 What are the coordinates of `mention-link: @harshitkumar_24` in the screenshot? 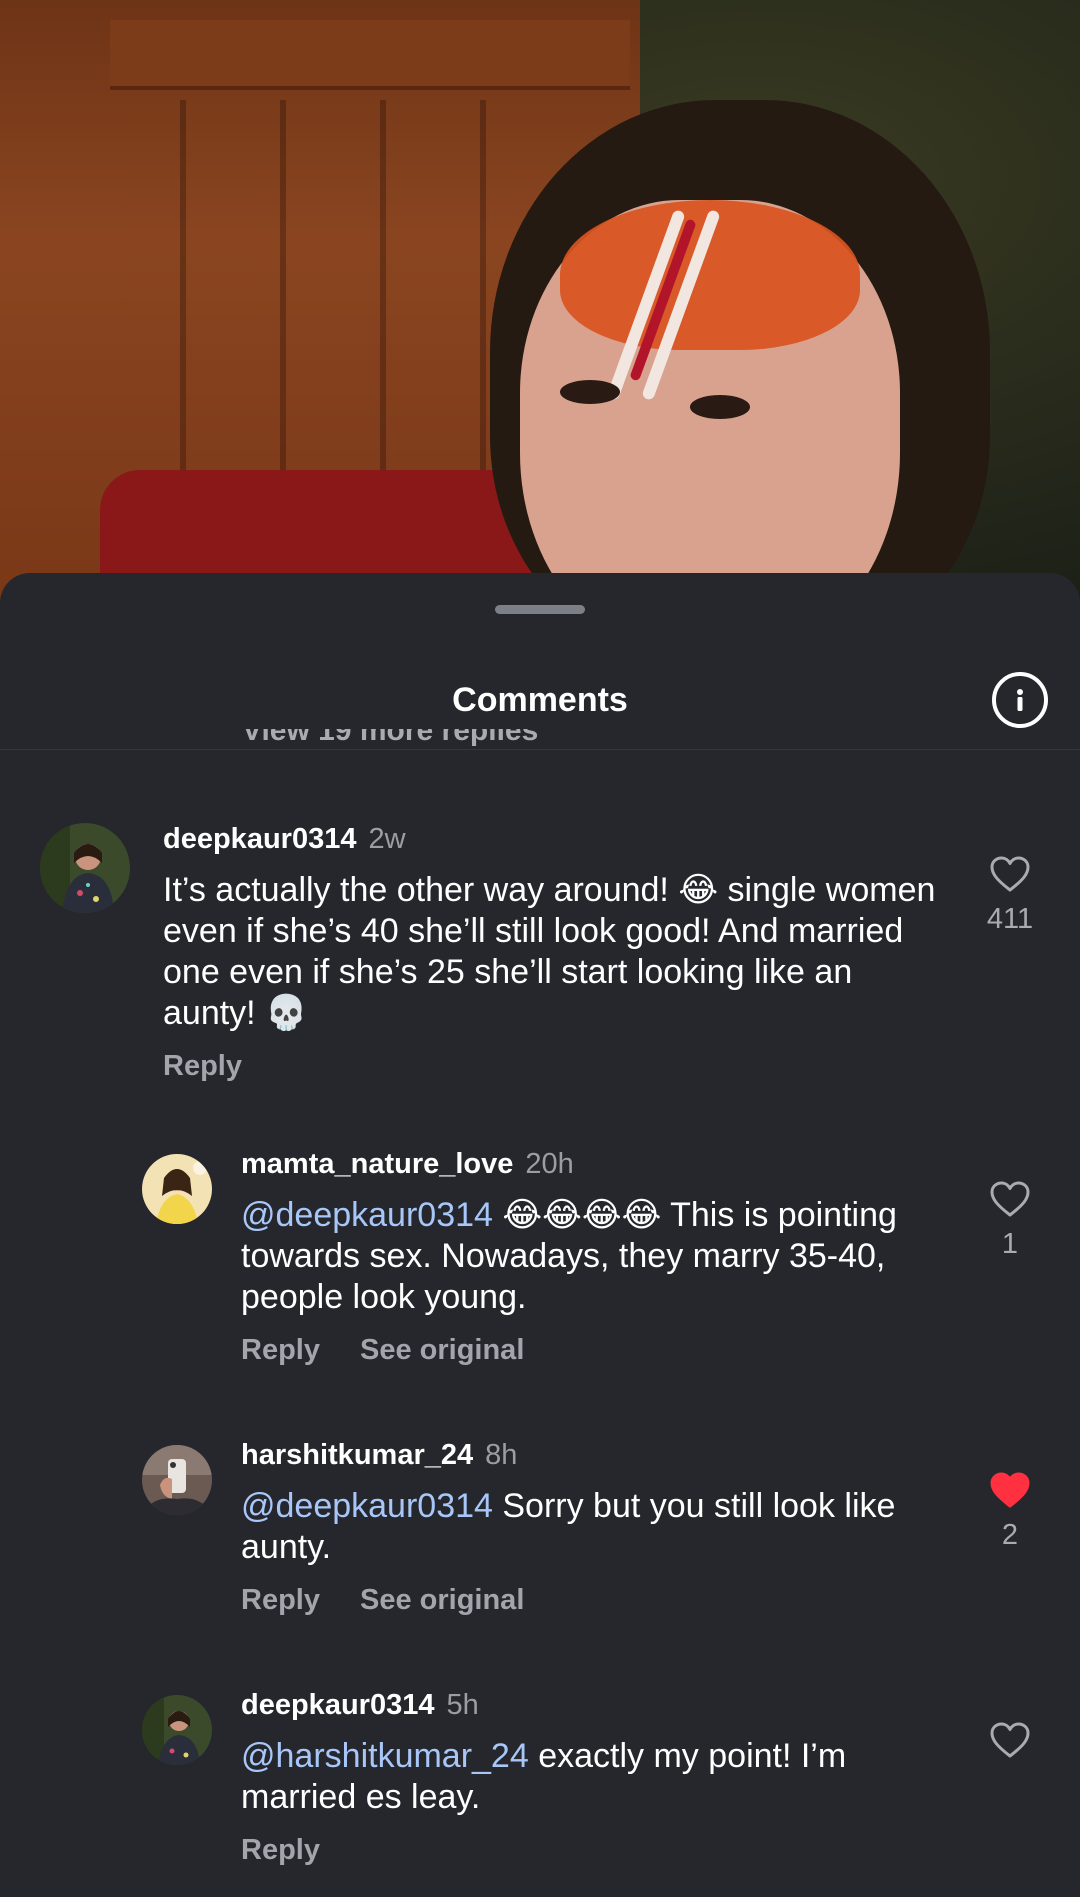 It's located at (385, 1756).